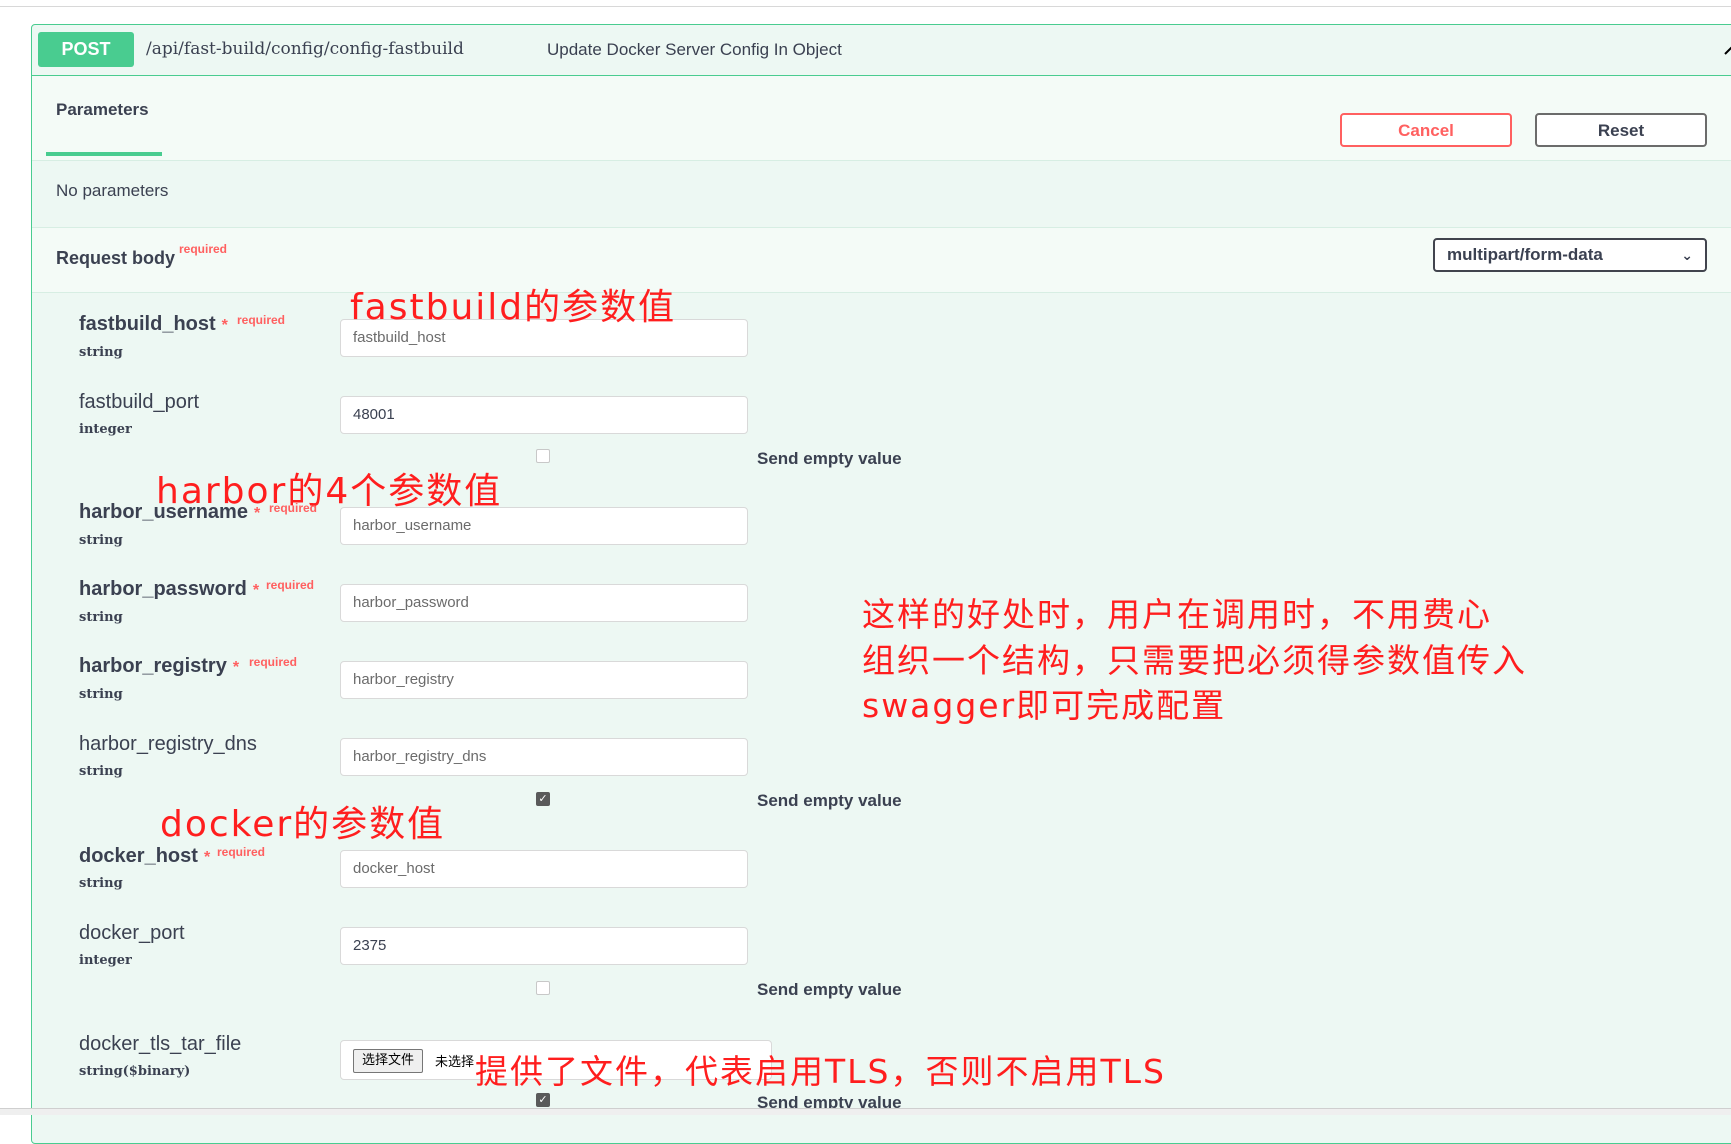 The width and height of the screenshot is (1731, 1144). I want to click on param-name-docker-tls-tar-file: docker_tls_tar_file, so click(160, 1044).